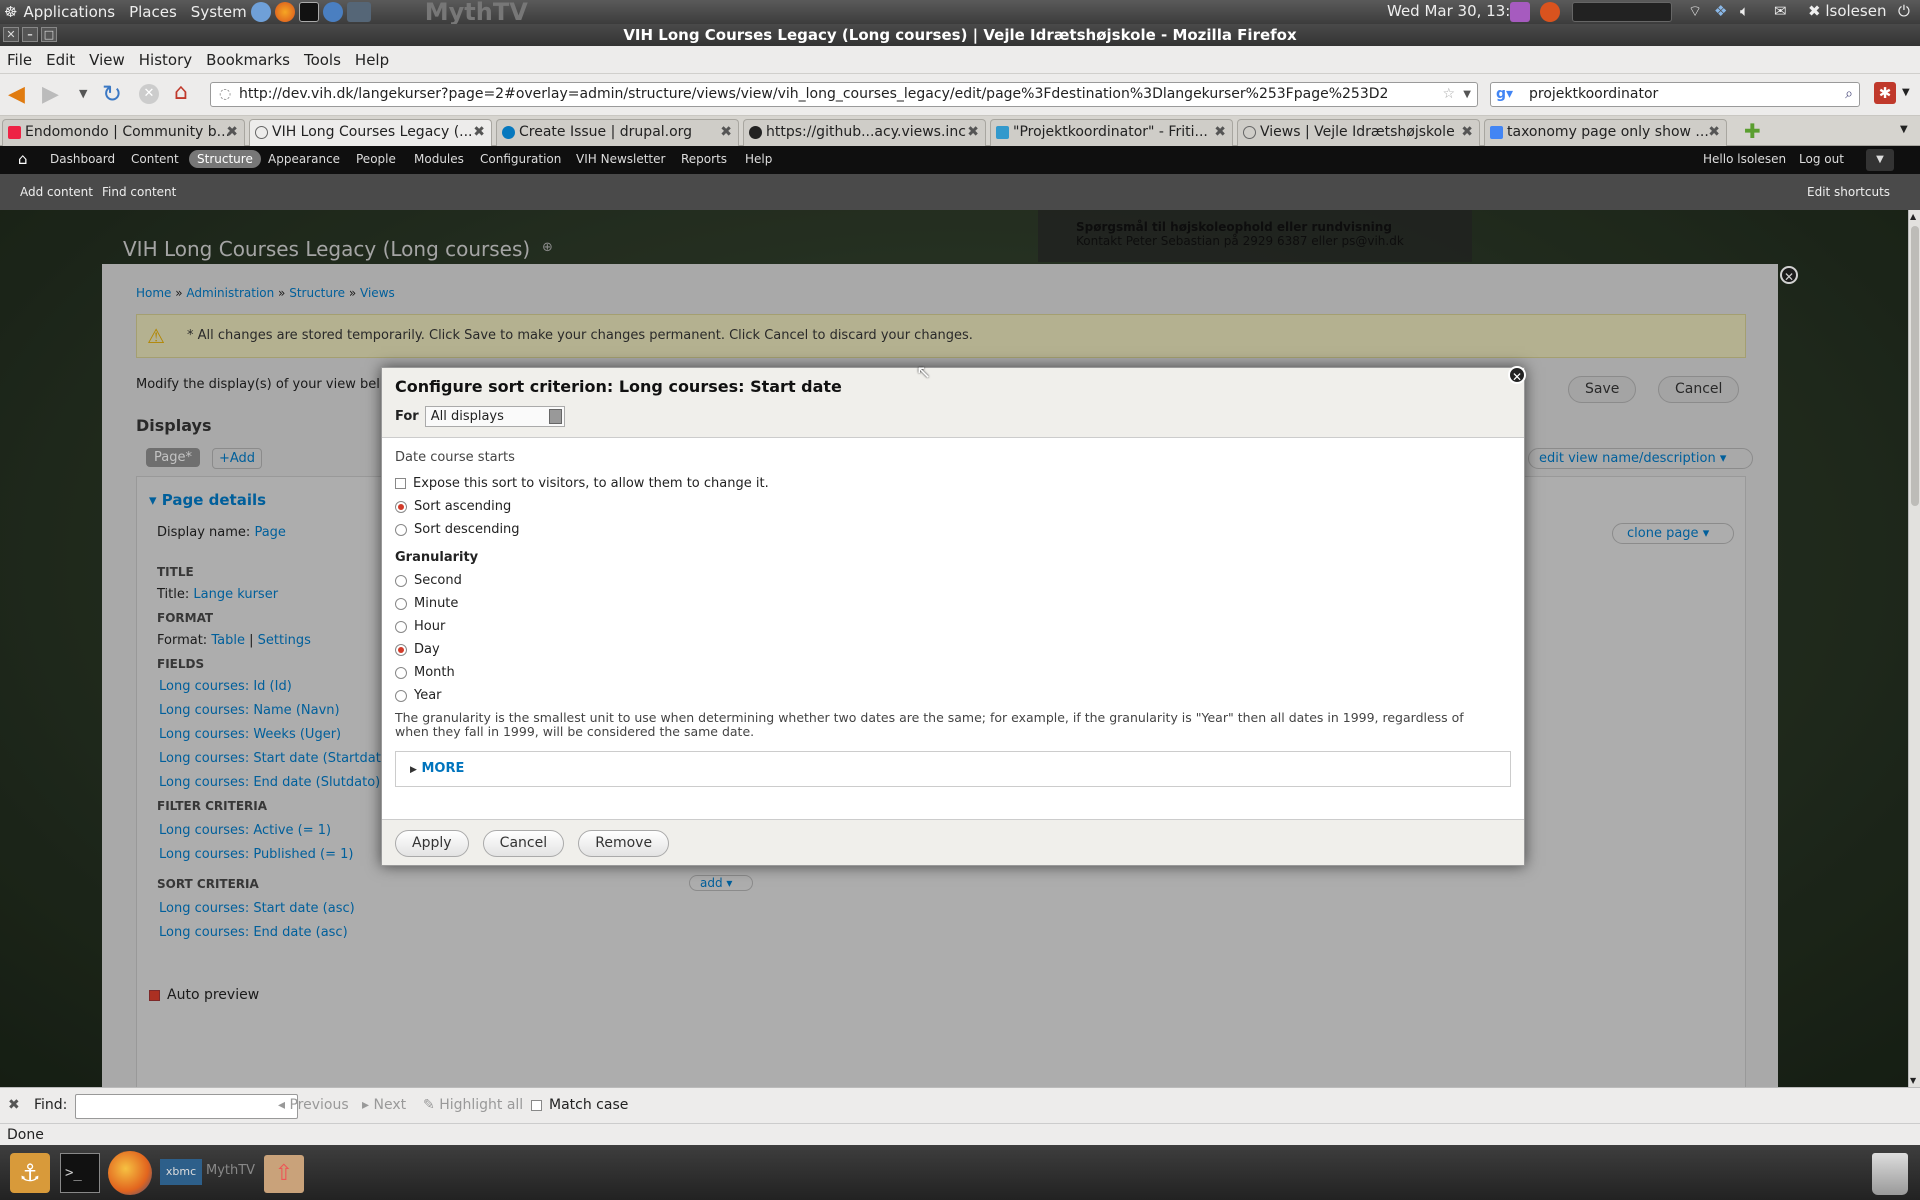 The width and height of the screenshot is (1920, 1200). I want to click on toolbar-people: People, so click(376, 159).